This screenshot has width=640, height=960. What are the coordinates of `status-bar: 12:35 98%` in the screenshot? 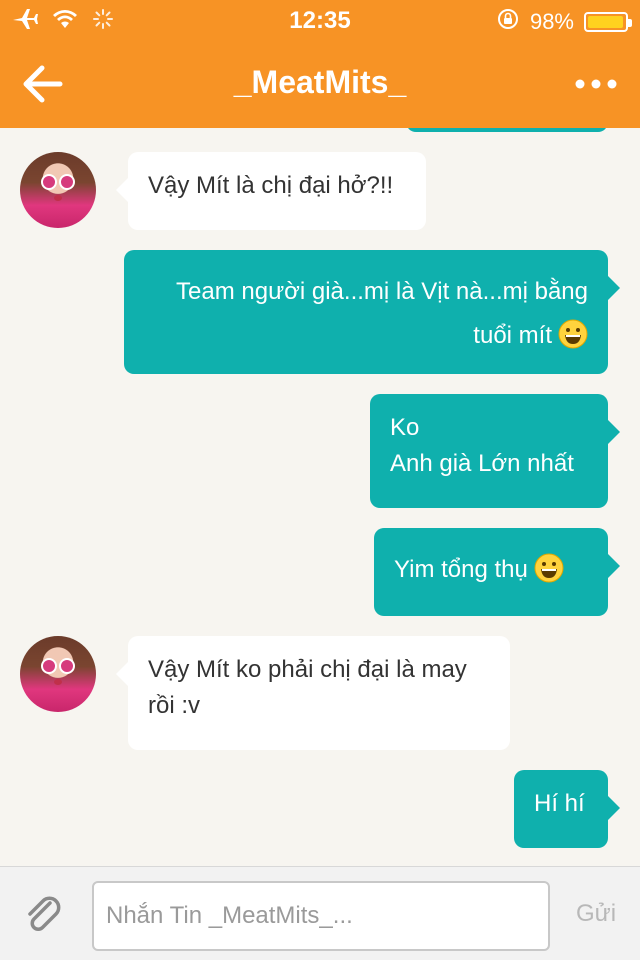 It's located at (320, 20).